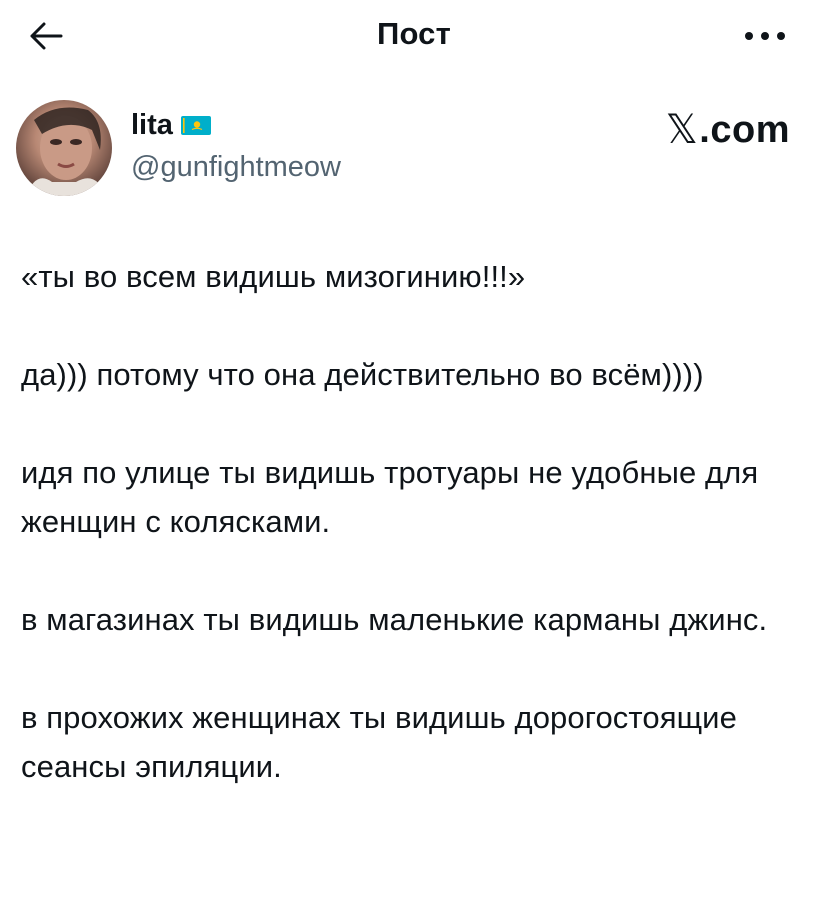  What do you see at coordinates (152, 125) in the screenshot?
I see `display-name-text: lita` at bounding box center [152, 125].